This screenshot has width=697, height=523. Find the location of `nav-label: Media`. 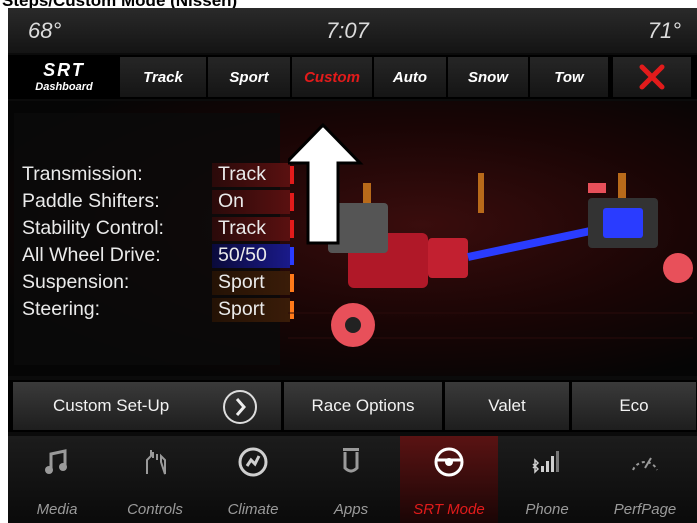

nav-label: Media is located at coordinates (57, 509).